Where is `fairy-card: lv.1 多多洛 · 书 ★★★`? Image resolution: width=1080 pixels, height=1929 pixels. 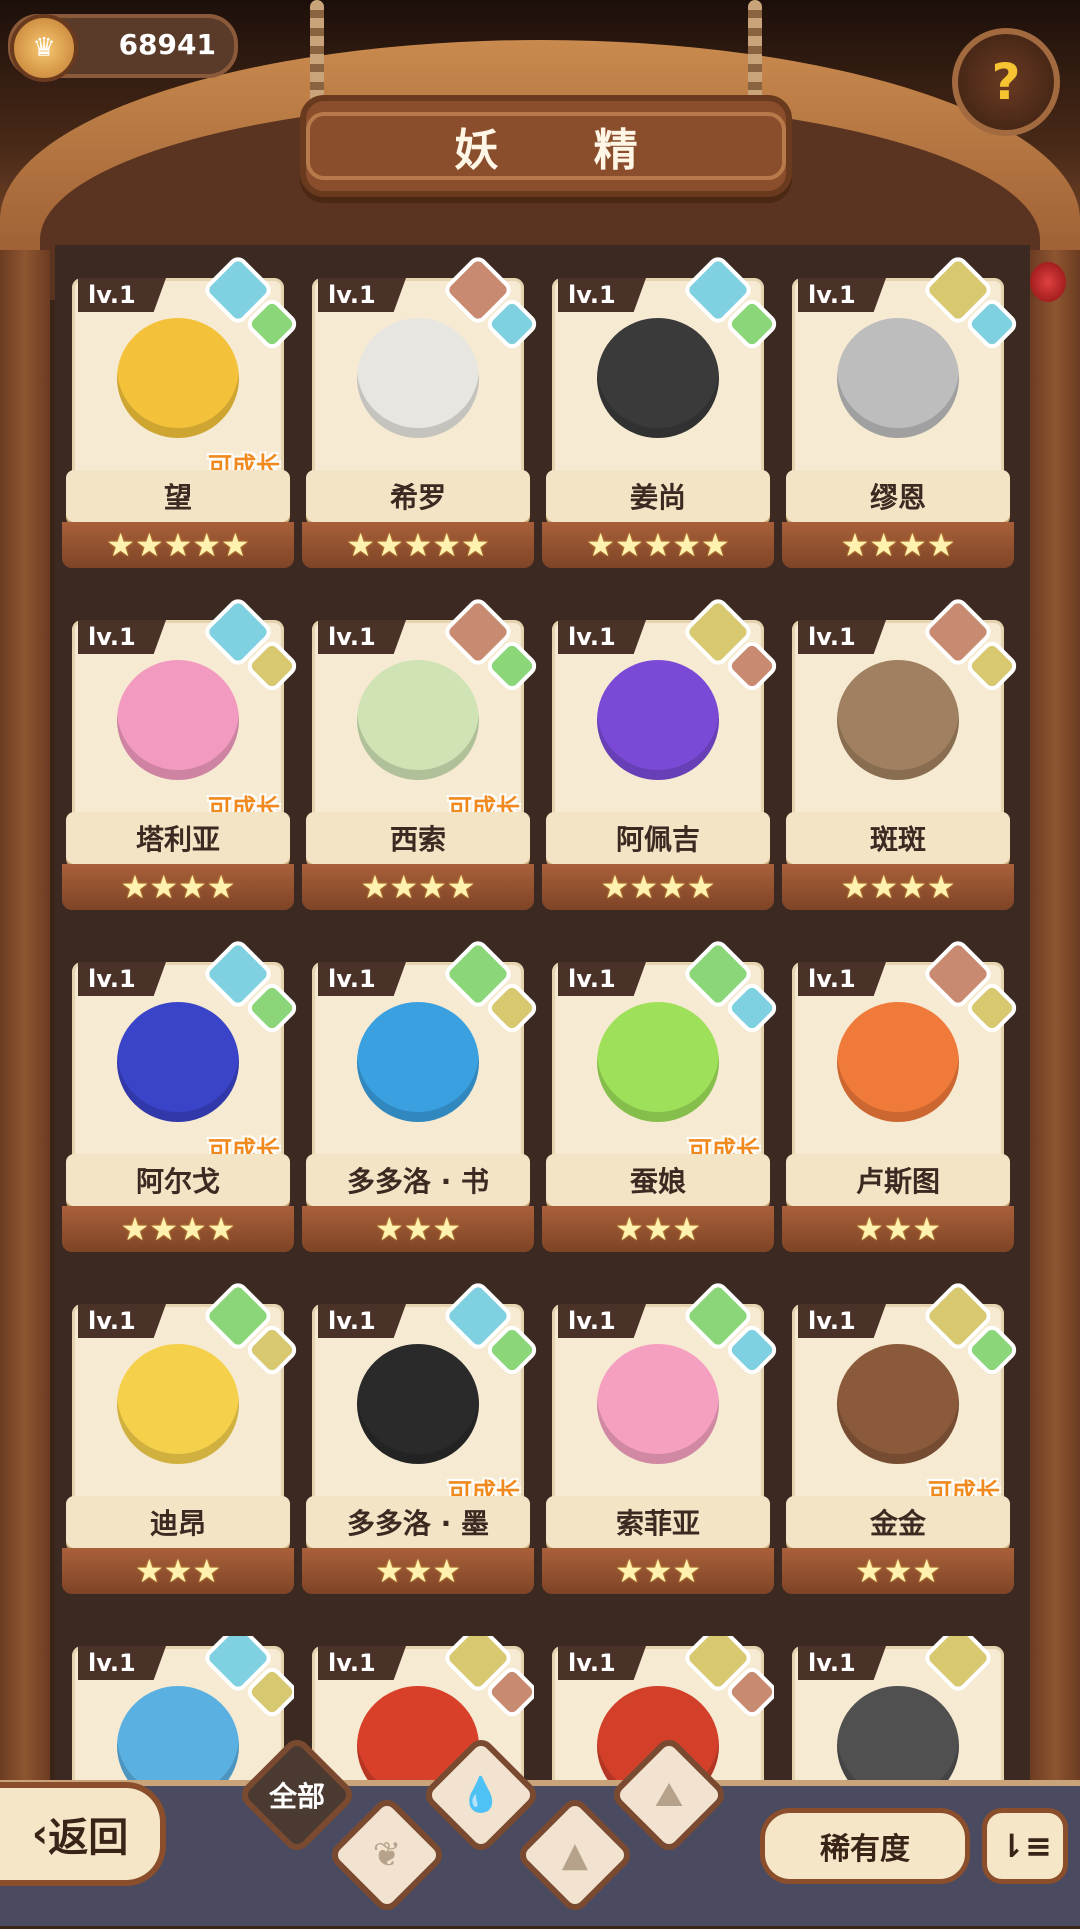 fairy-card: lv.1 多多洛 · 书 ★★★ is located at coordinates (421, 1094).